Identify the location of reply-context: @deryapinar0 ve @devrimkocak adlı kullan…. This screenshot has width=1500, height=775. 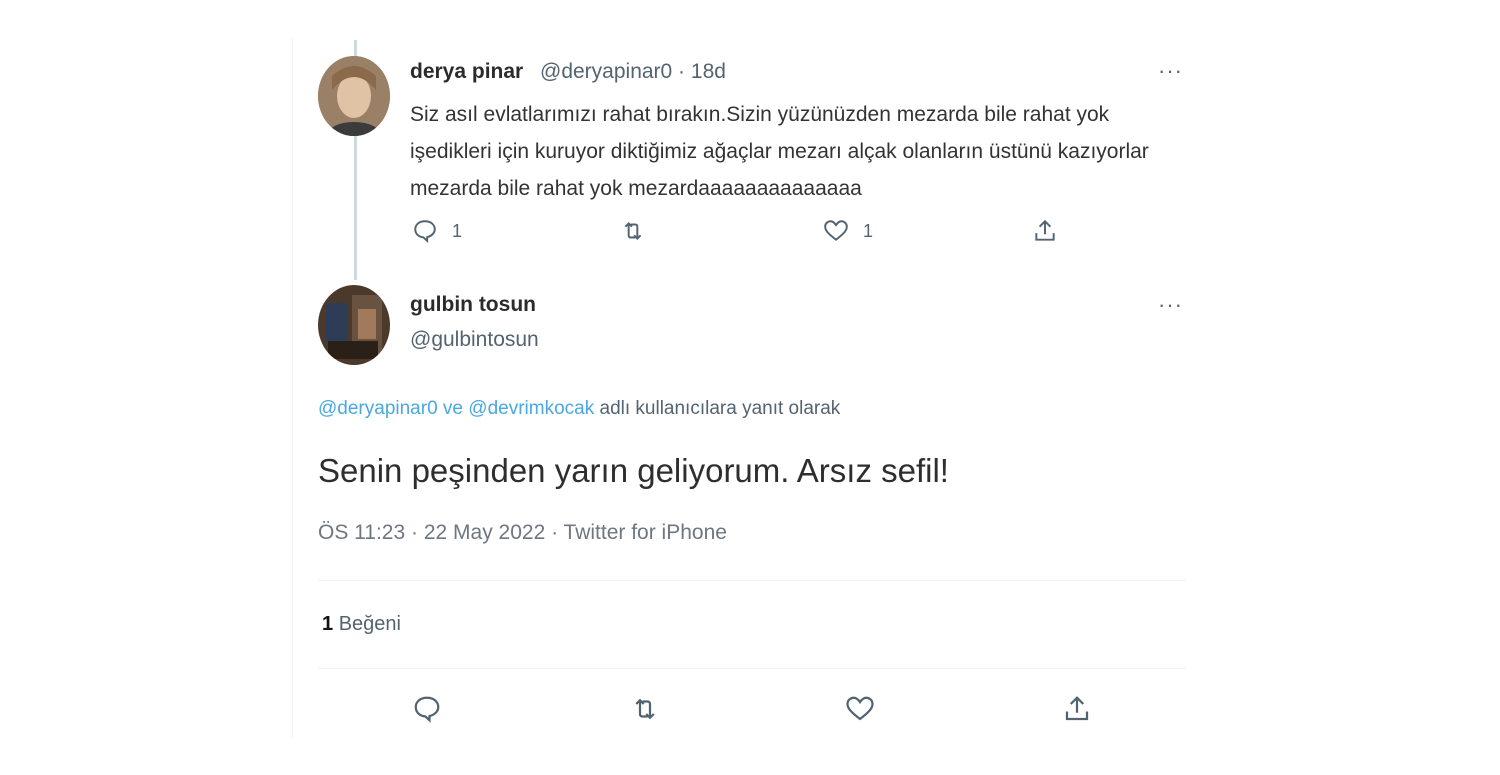
(579, 409).